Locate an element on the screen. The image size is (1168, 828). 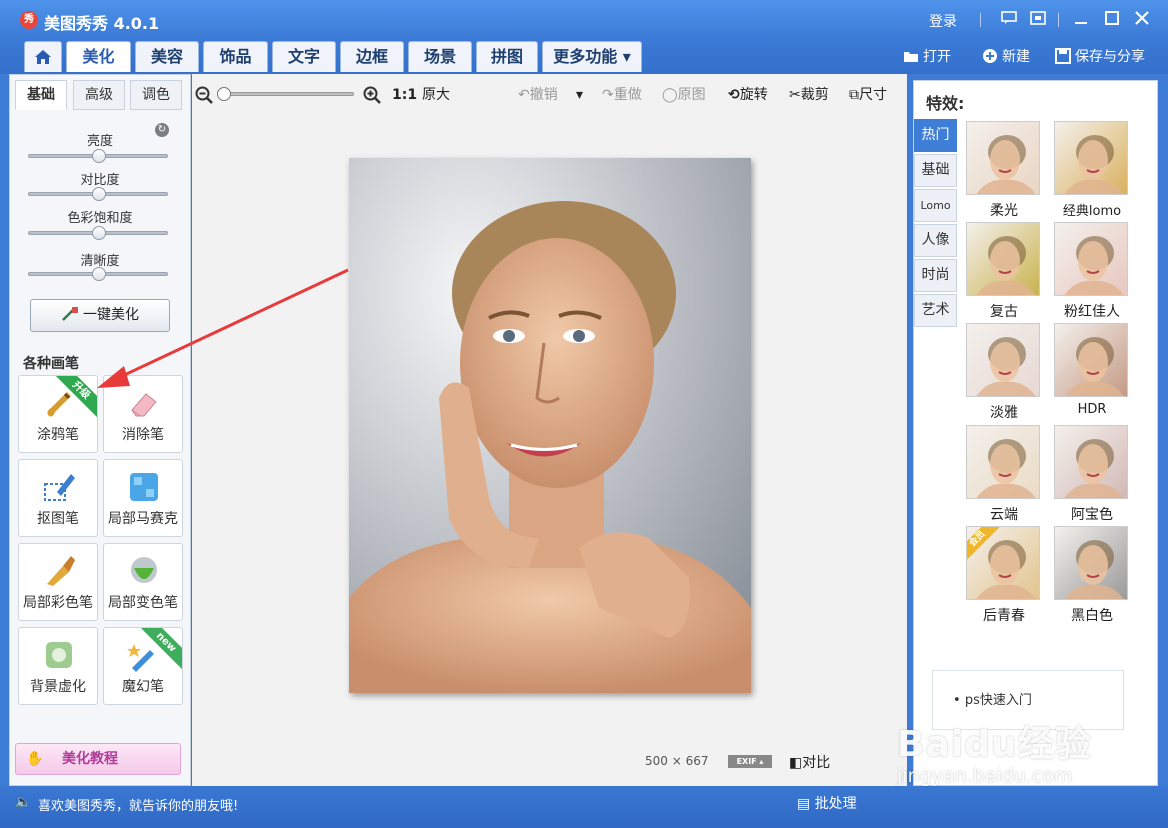
maximize-icon is located at coordinates (1112, 20).